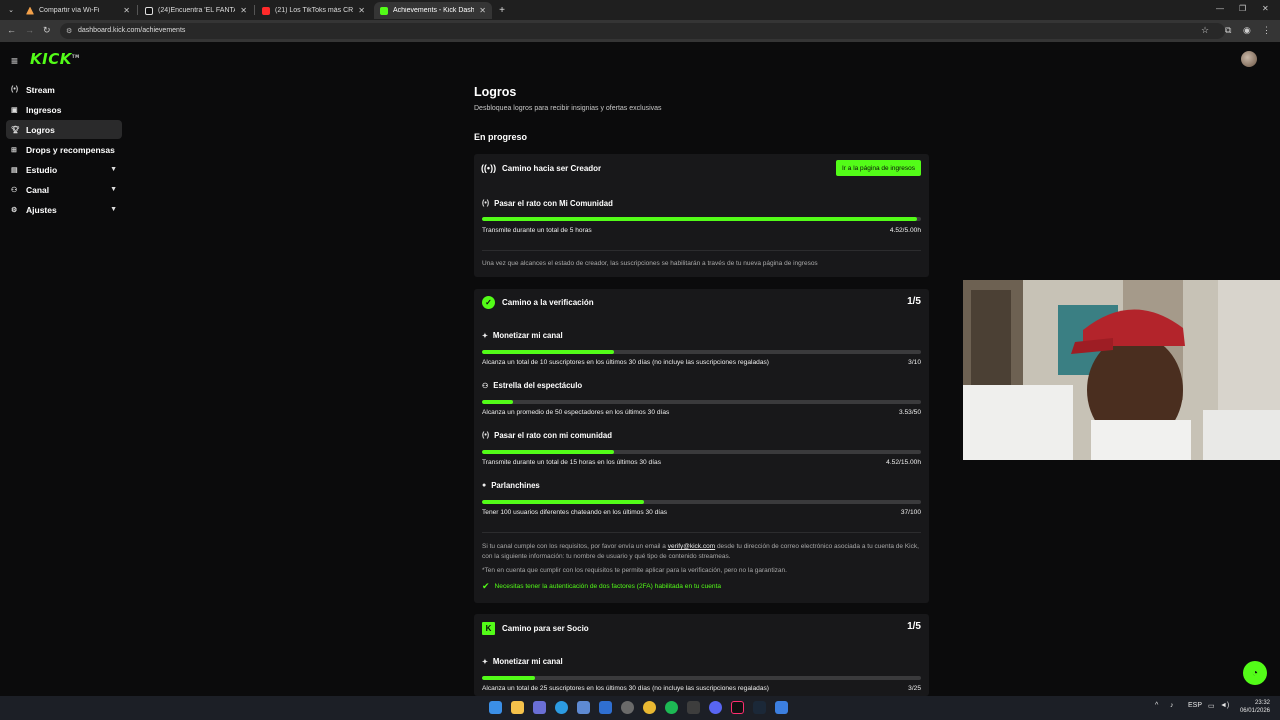 The width and height of the screenshot is (1280, 720). Describe the element at coordinates (64, 149) in the screenshot. I see `sidebar-item-drops: ⊞ Drops y recompensas` at that location.